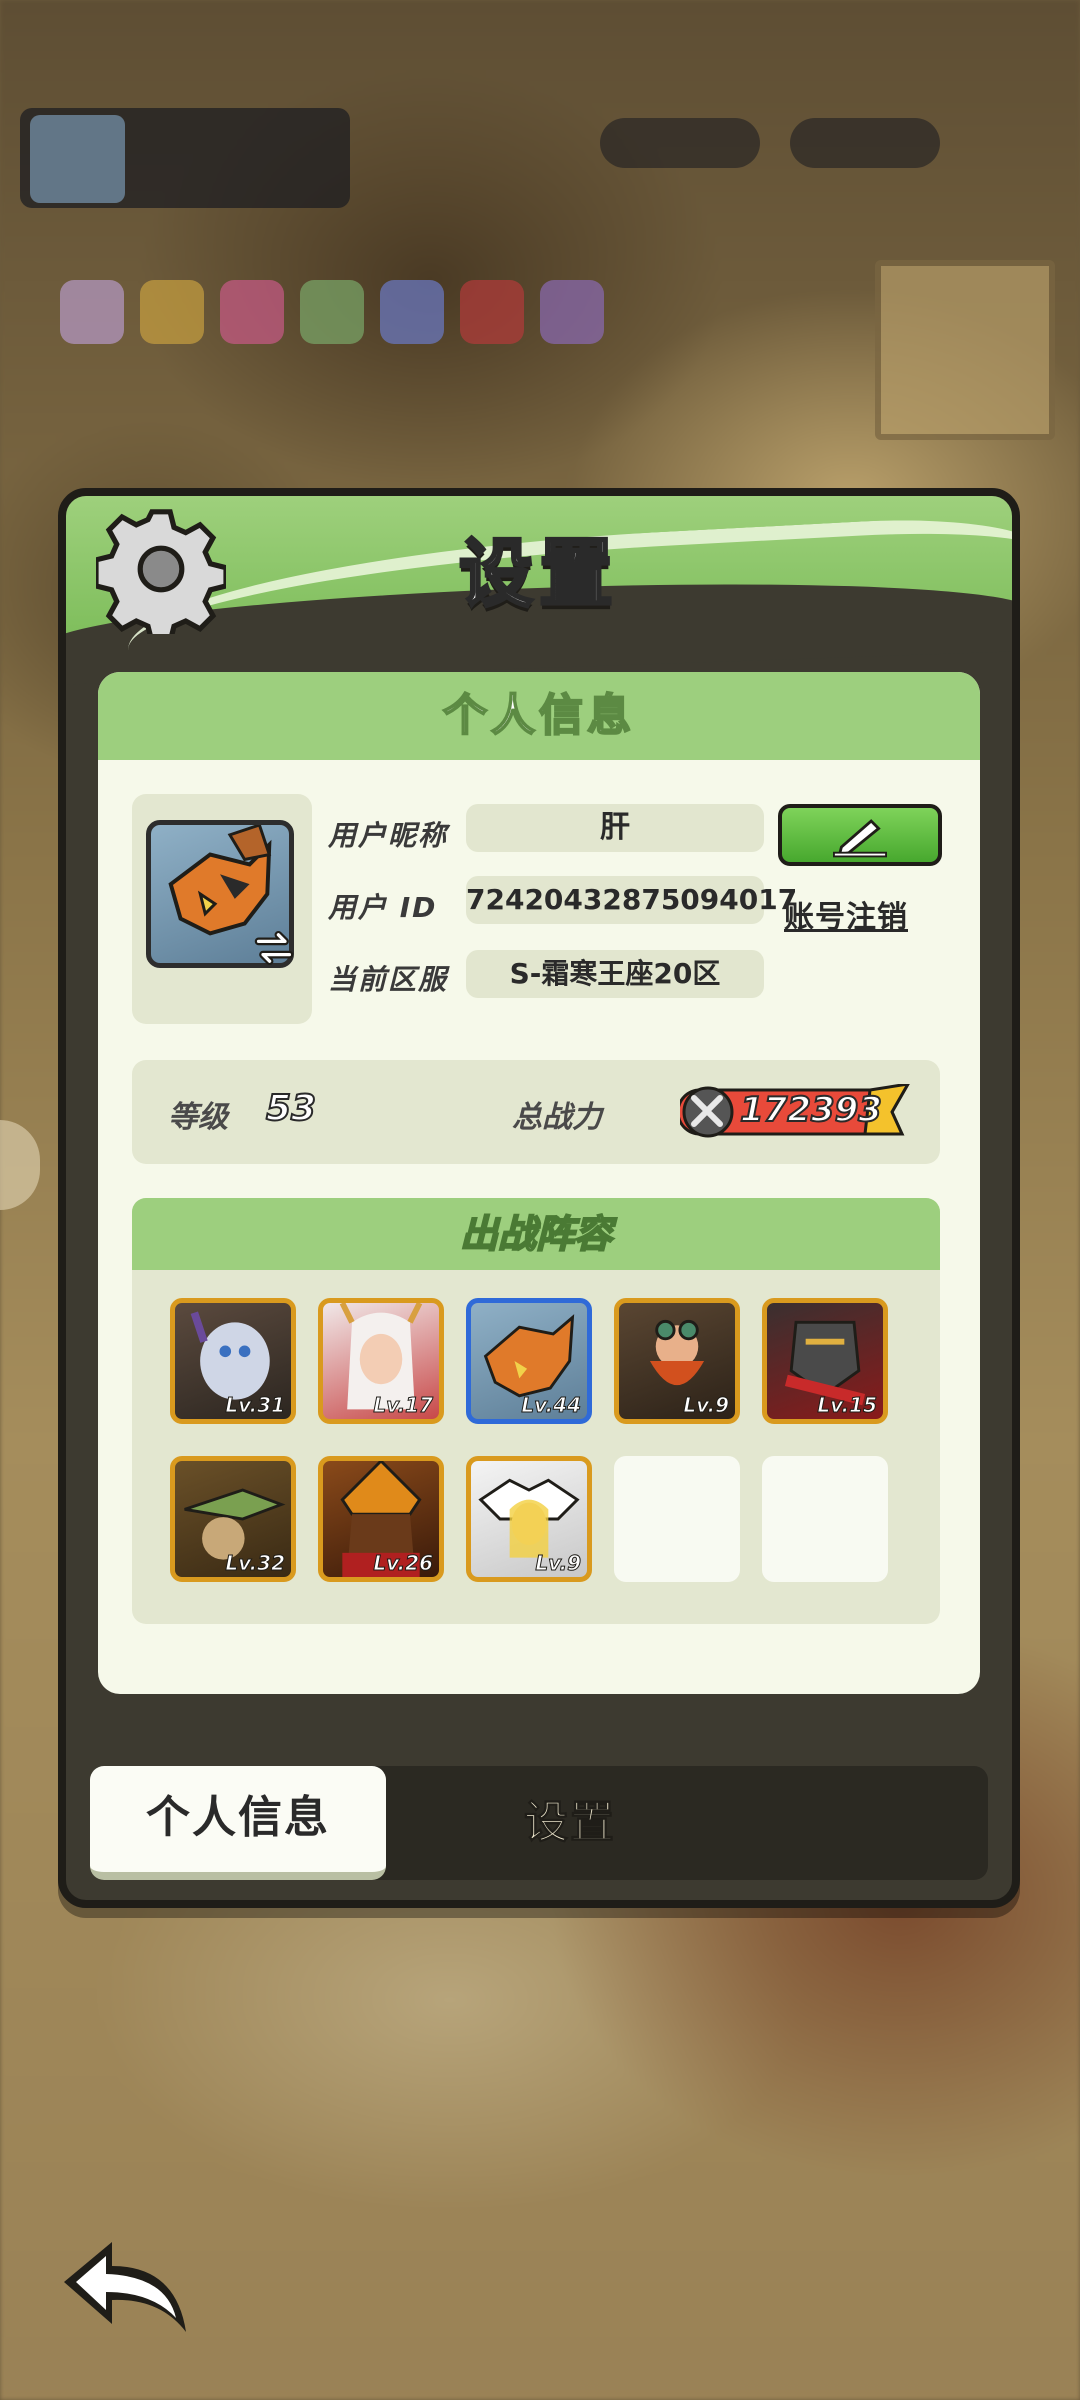 This screenshot has width=1080, height=2400. I want to click on avatar-box, so click(222, 909).